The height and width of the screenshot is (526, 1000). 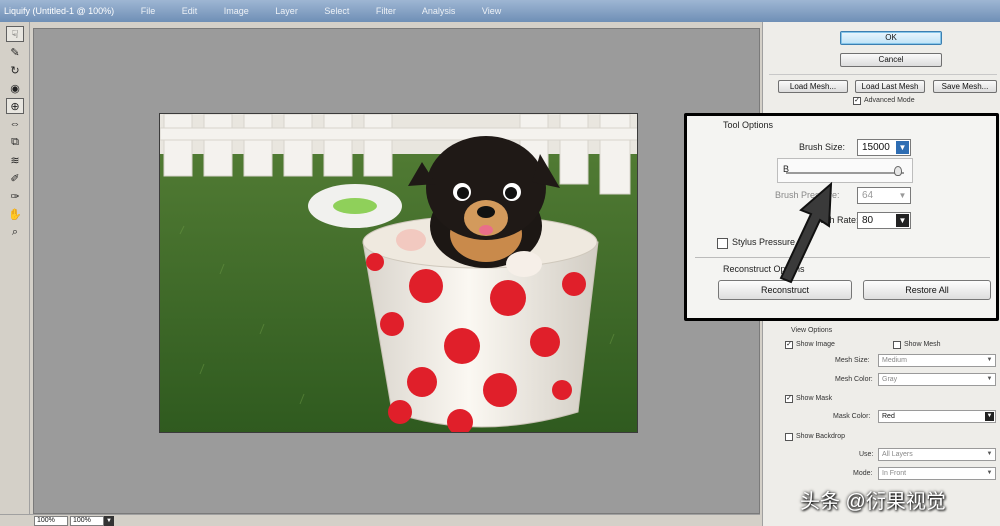 I want to click on use-layers-select: All Layers ▼, so click(x=937, y=454).